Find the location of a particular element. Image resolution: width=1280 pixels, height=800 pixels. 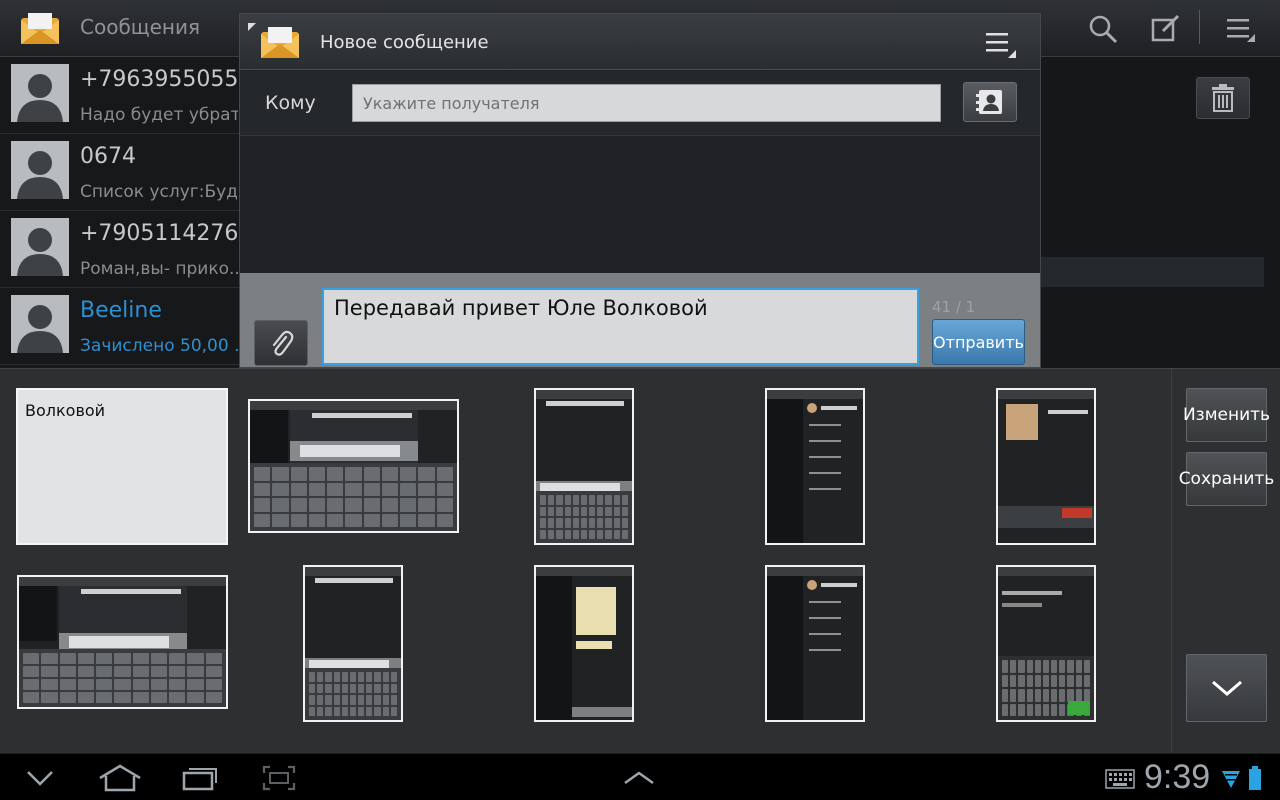

mini-apps-tray-button is located at coordinates (639, 778).